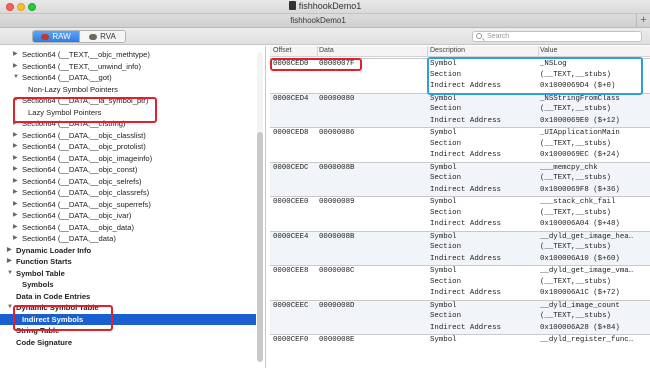  What do you see at coordinates (128, 297) in the screenshot?
I see `sidebar-tree-item: Data in Code Entries` at bounding box center [128, 297].